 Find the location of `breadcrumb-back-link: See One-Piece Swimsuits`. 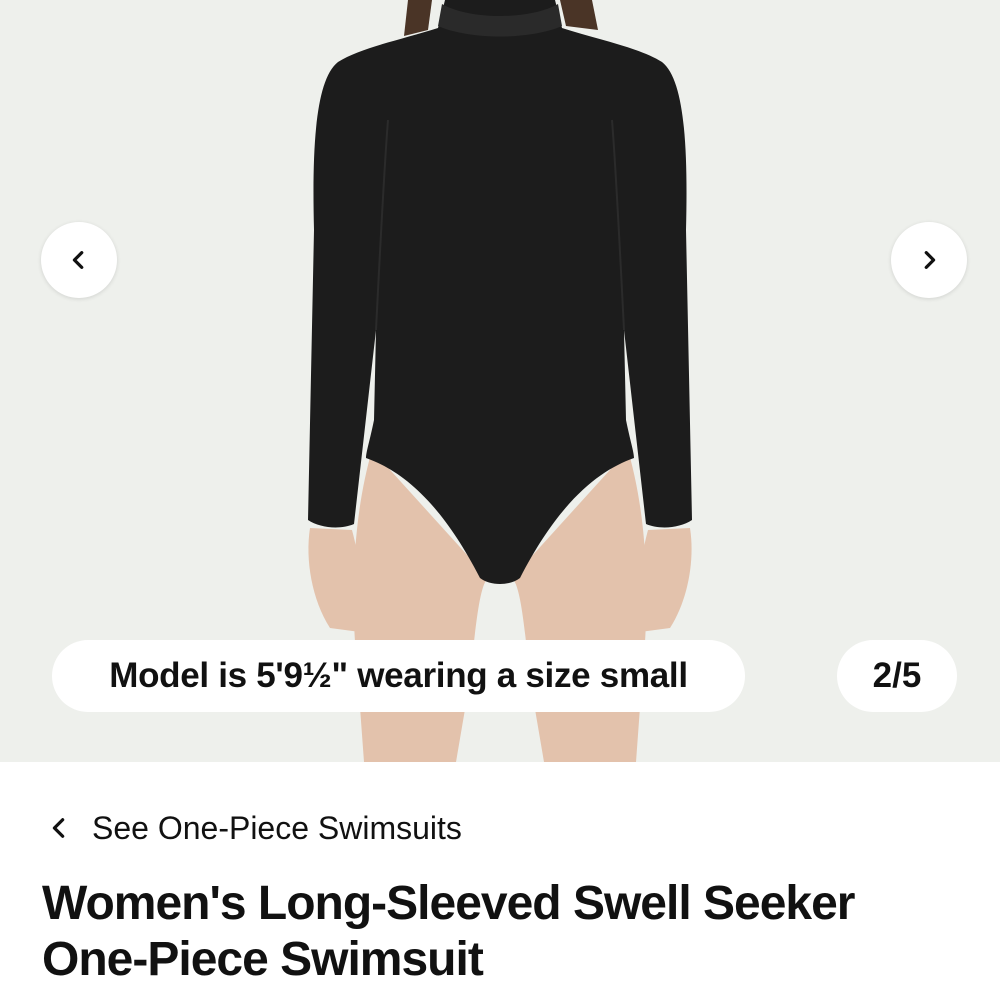

breadcrumb-back-link: See One-Piece Swimsuits is located at coordinates (255, 828).